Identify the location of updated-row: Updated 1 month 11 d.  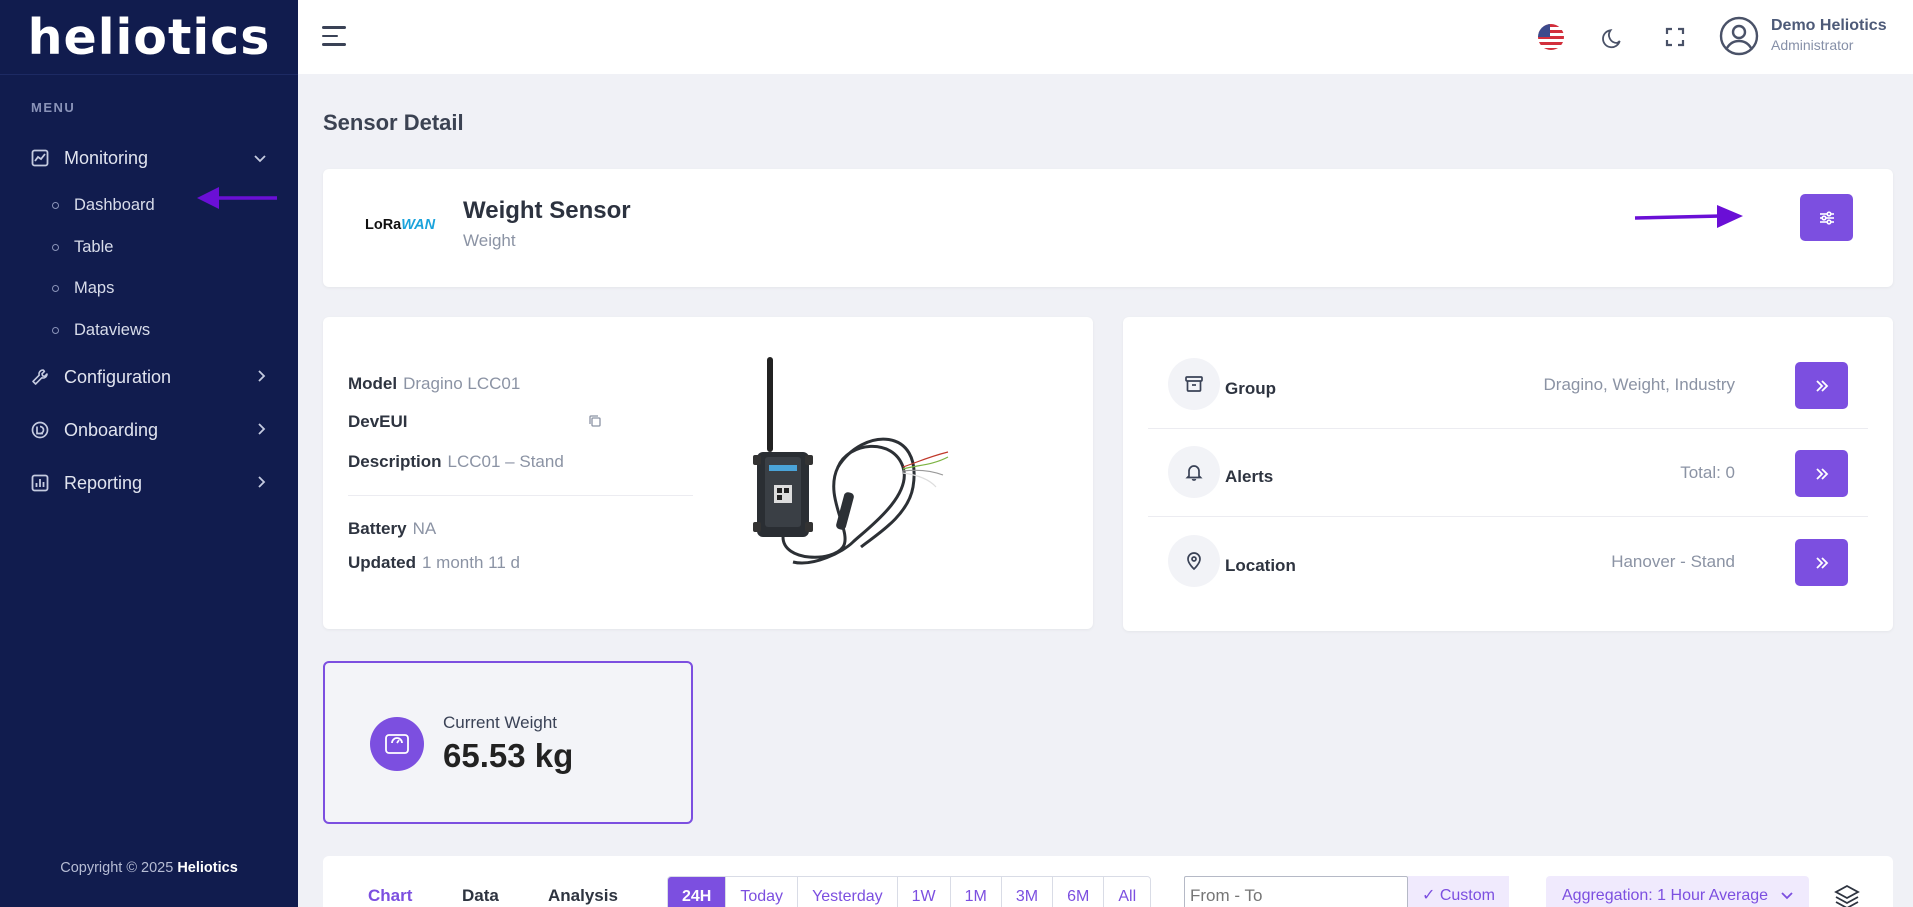
(434, 563).